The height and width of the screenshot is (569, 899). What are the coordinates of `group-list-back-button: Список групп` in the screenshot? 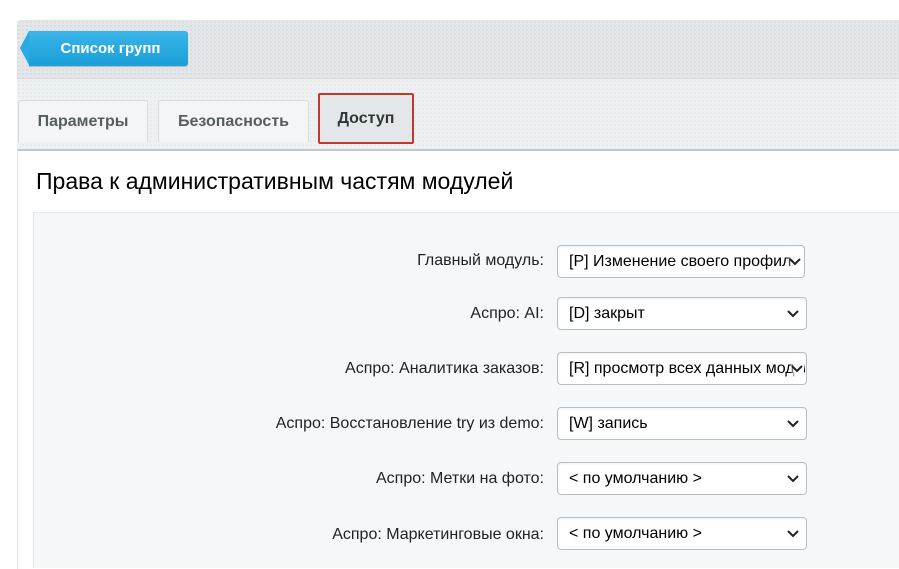 It's located at (104, 48).